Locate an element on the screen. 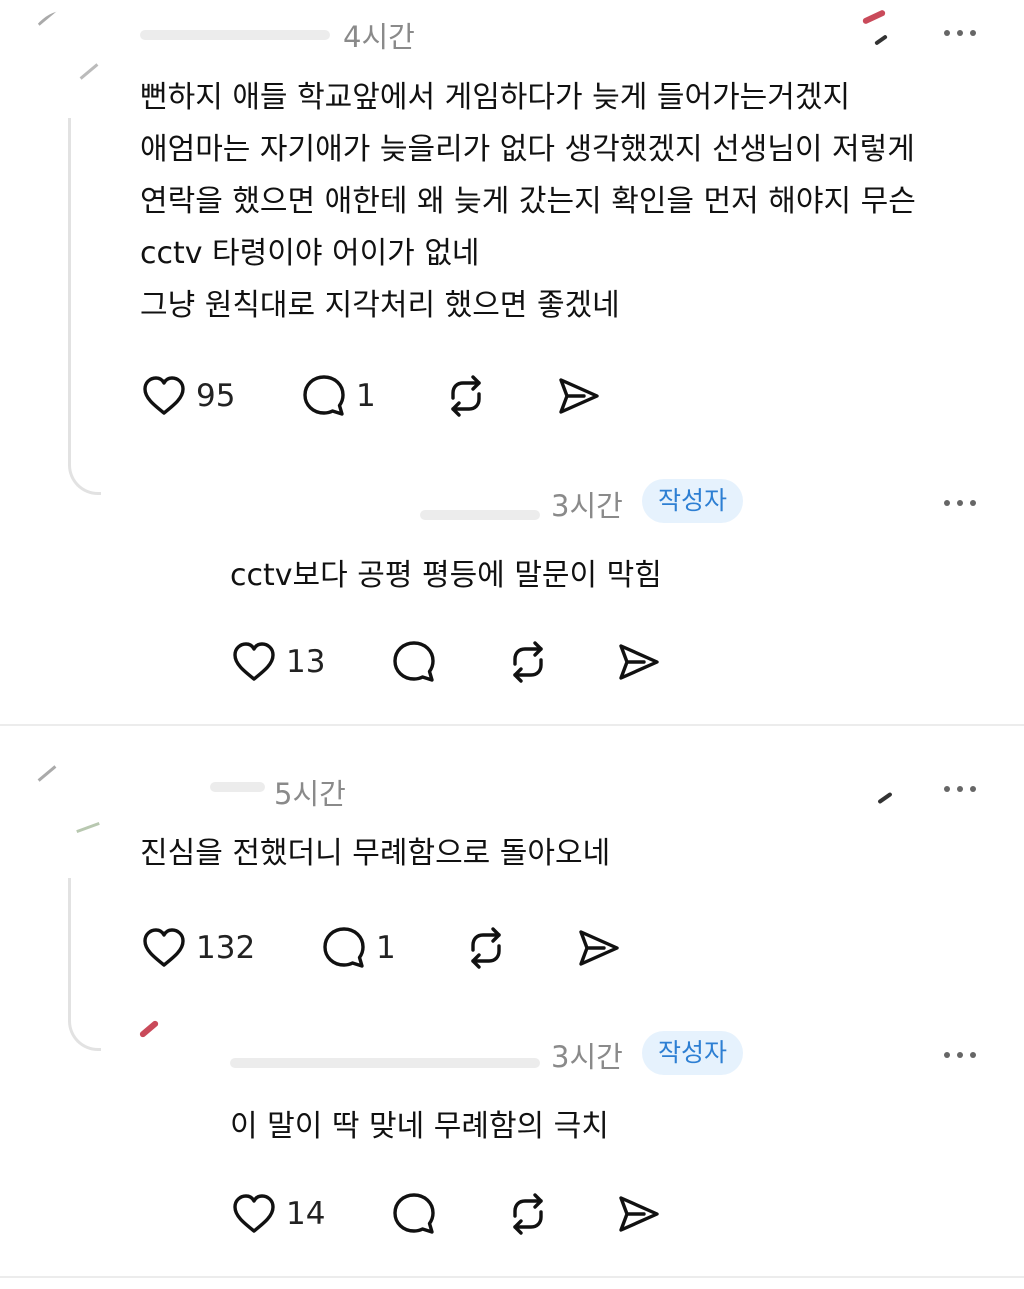  like-count: 95 is located at coordinates (216, 396).